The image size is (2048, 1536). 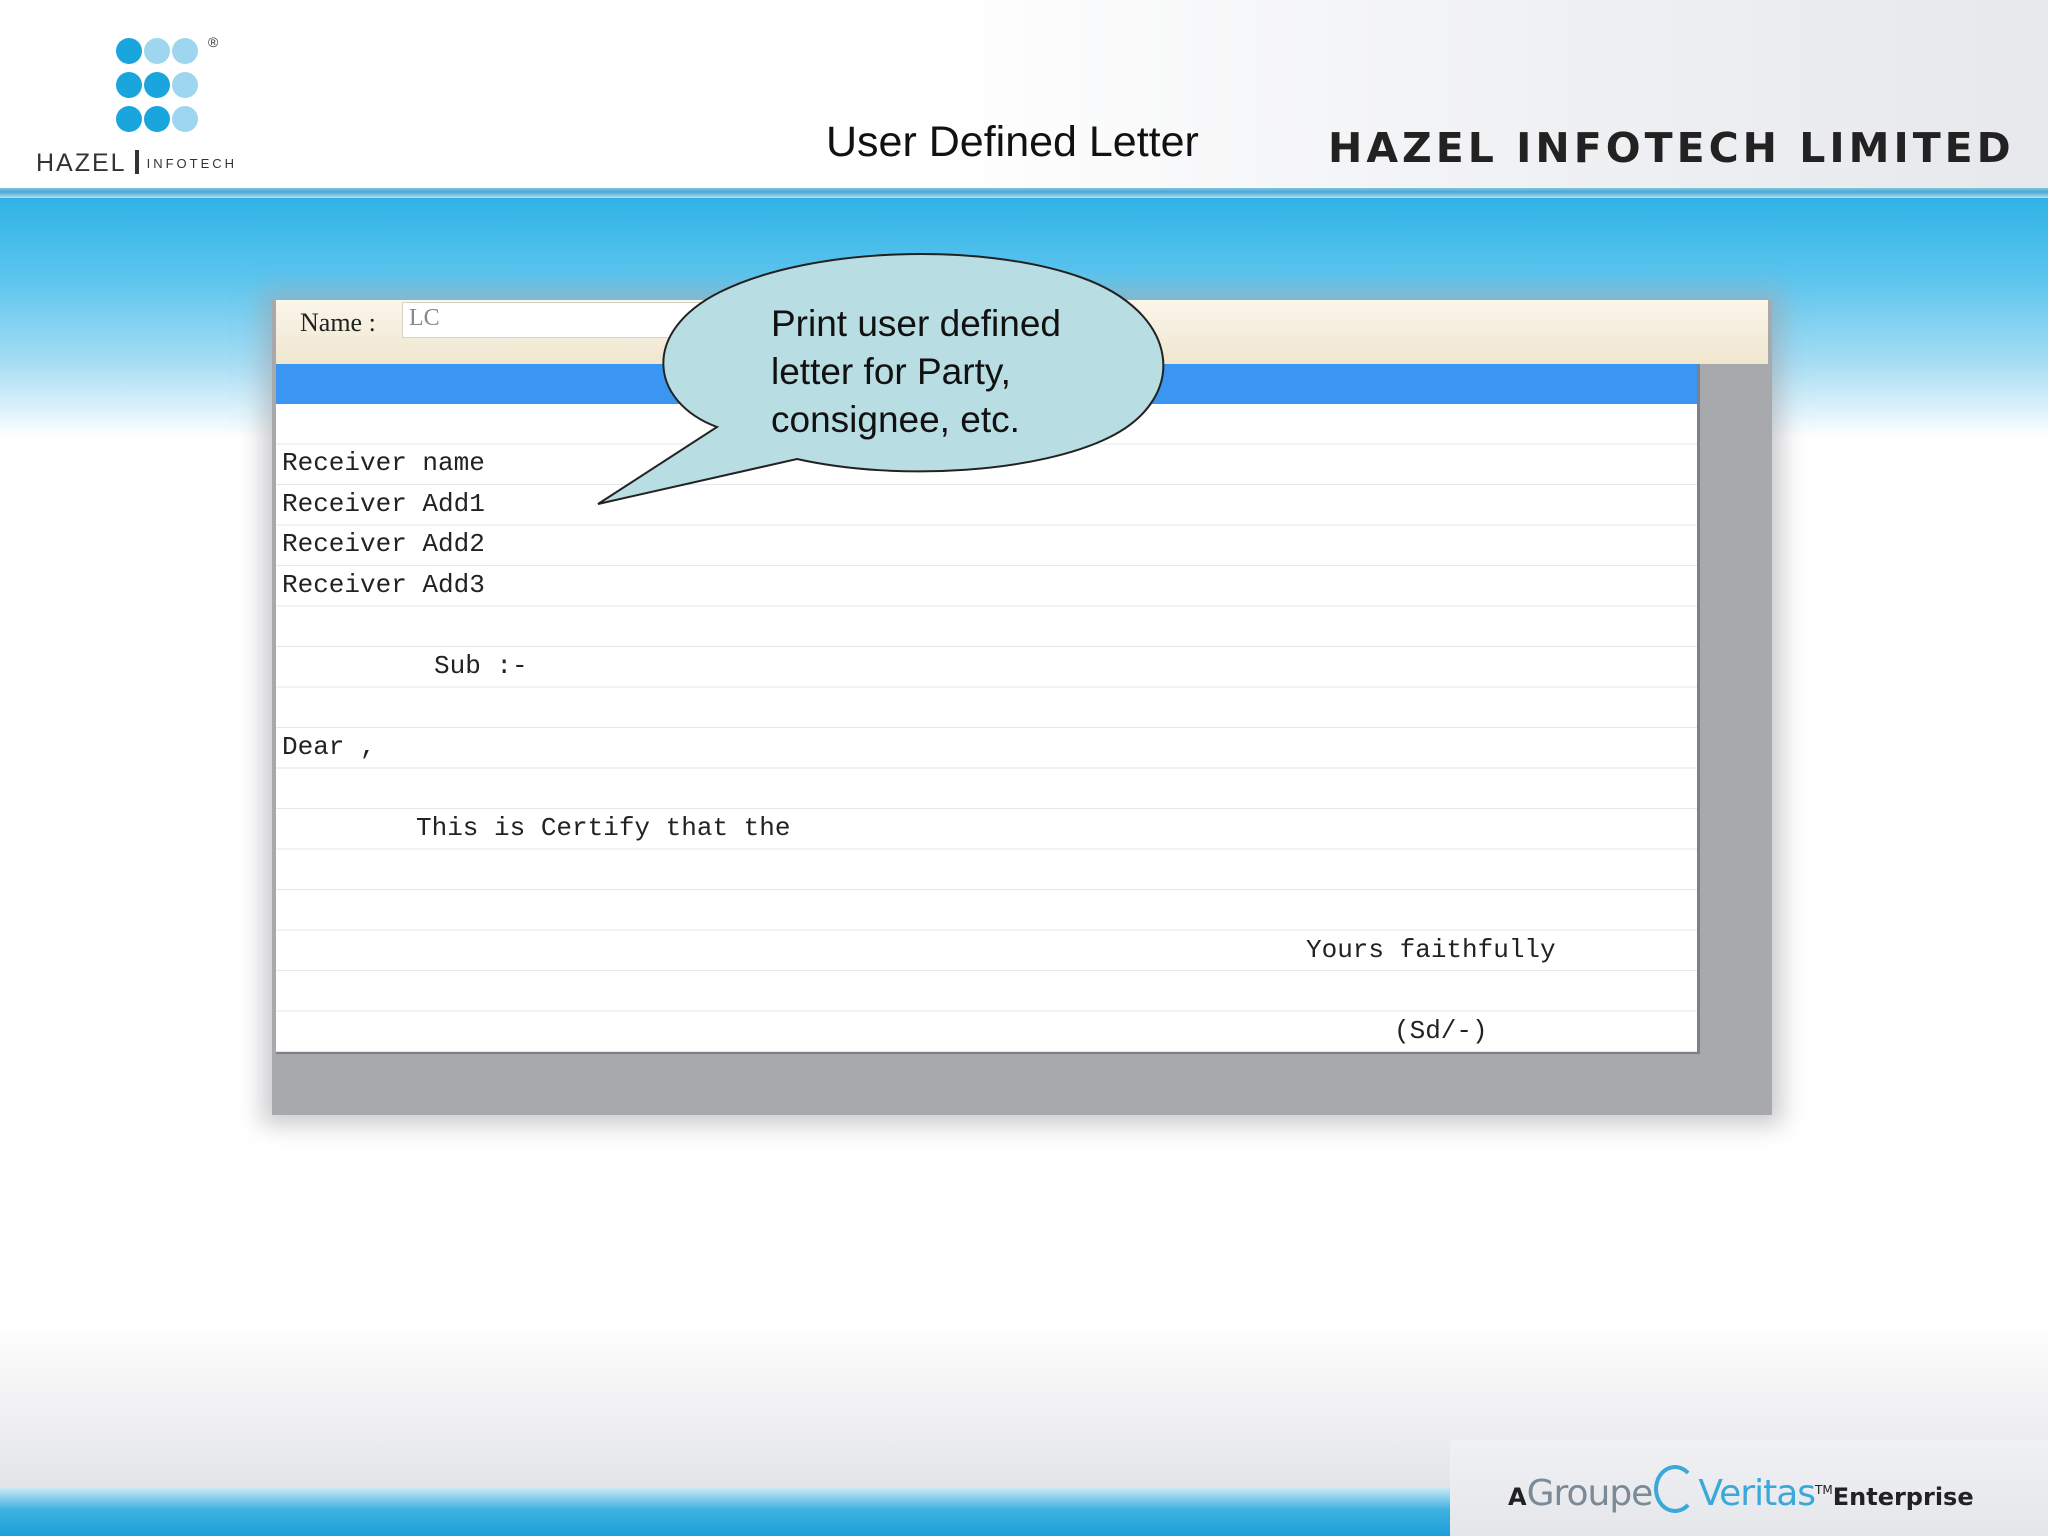 I want to click on callout-line-1: Print user defined, so click(x=916, y=323).